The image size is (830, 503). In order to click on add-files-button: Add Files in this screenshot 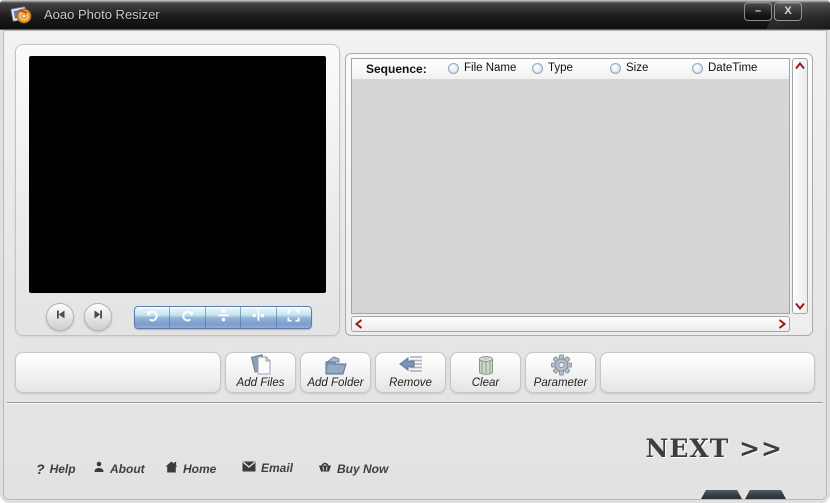, I will do `click(260, 372)`.